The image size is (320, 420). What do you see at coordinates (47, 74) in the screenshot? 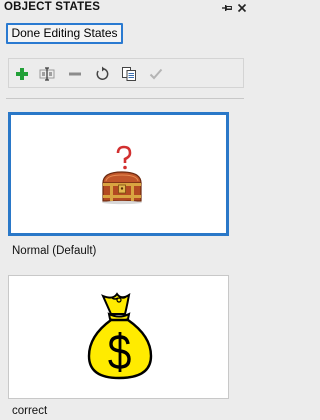
I see `edit-state-icon` at bounding box center [47, 74].